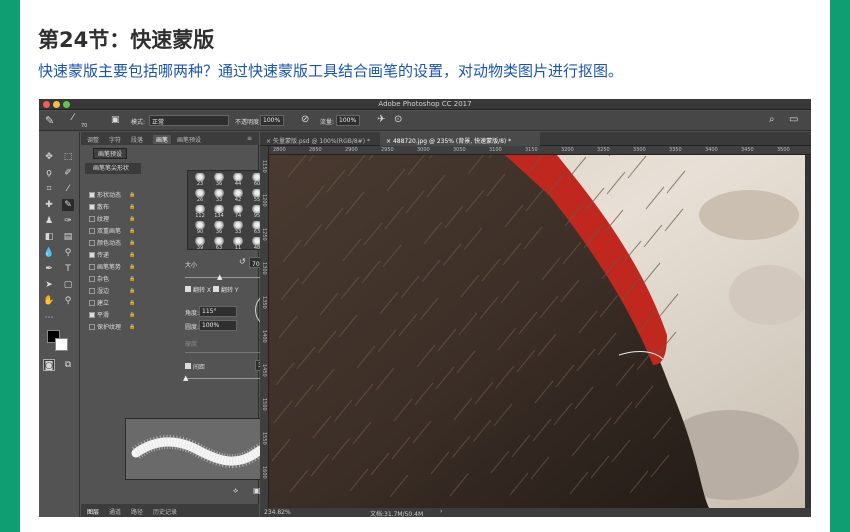  Describe the element at coordinates (117, 231) in the screenshot. I see `brush-setting-row: 双重画笔 🔒` at that location.